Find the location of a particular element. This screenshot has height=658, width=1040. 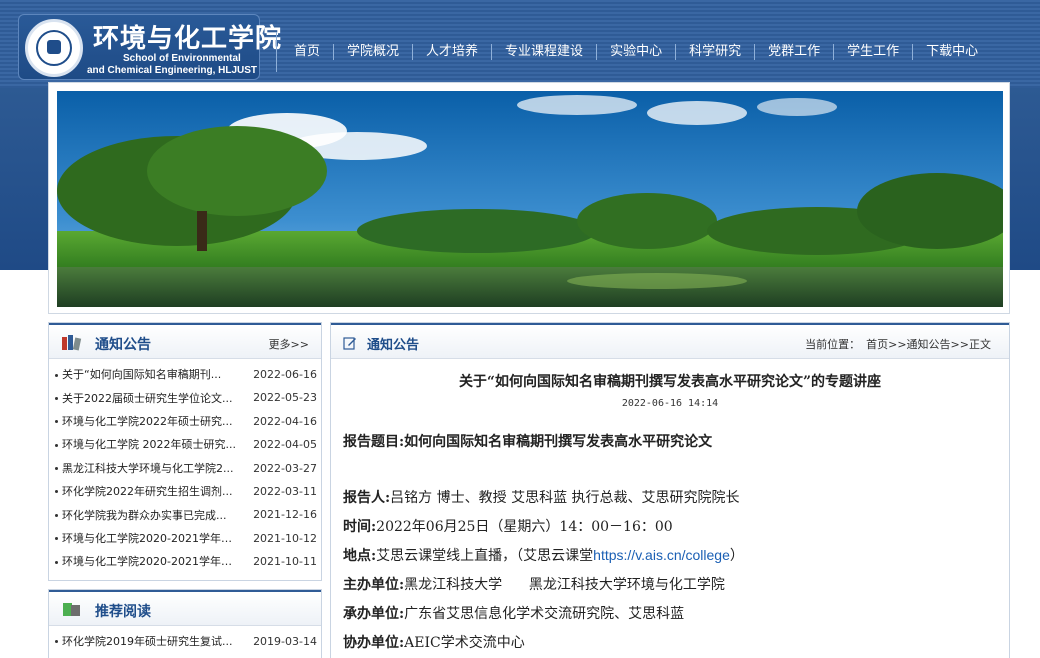

place-end: ） is located at coordinates (736, 556).